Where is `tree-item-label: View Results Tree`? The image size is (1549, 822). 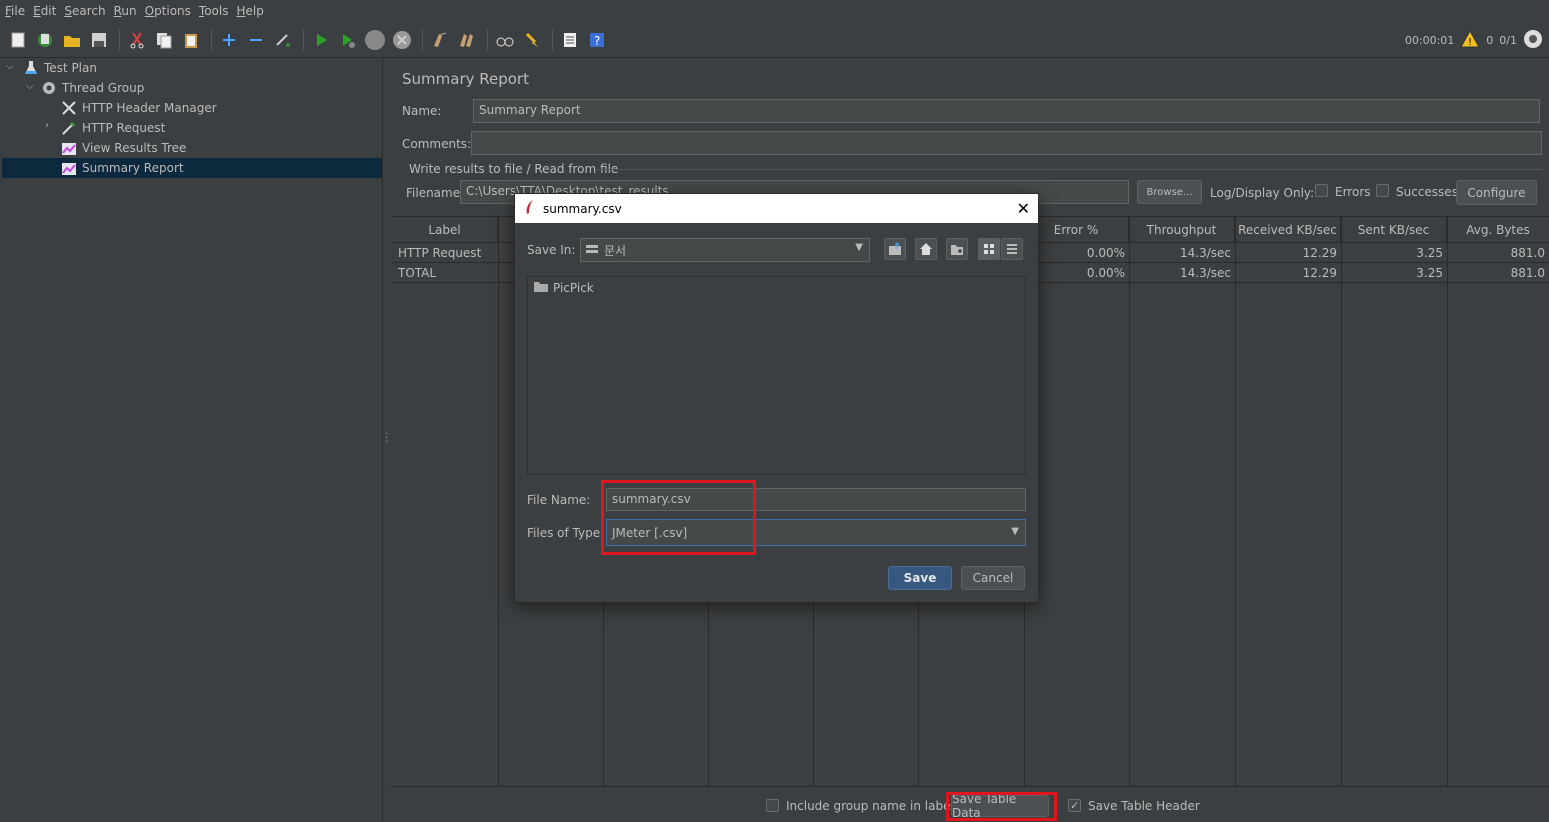 tree-item-label: View Results Tree is located at coordinates (134, 148).